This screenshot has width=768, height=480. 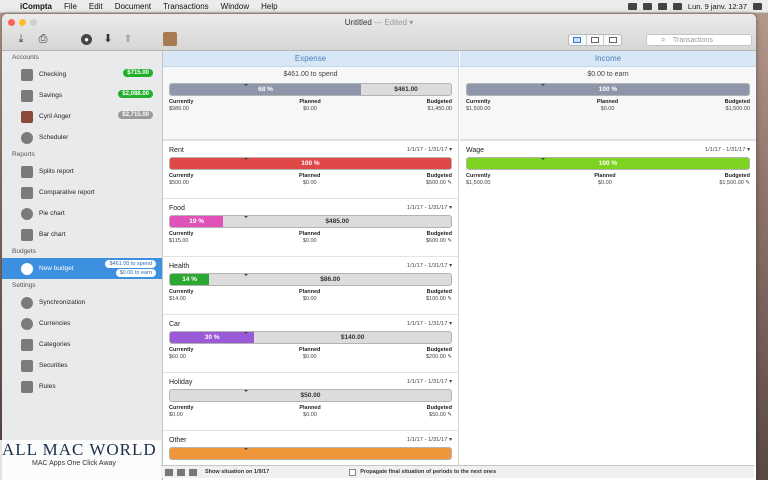 What do you see at coordinates (27, 268) in the screenshot?
I see `gauge-icon` at bounding box center [27, 268].